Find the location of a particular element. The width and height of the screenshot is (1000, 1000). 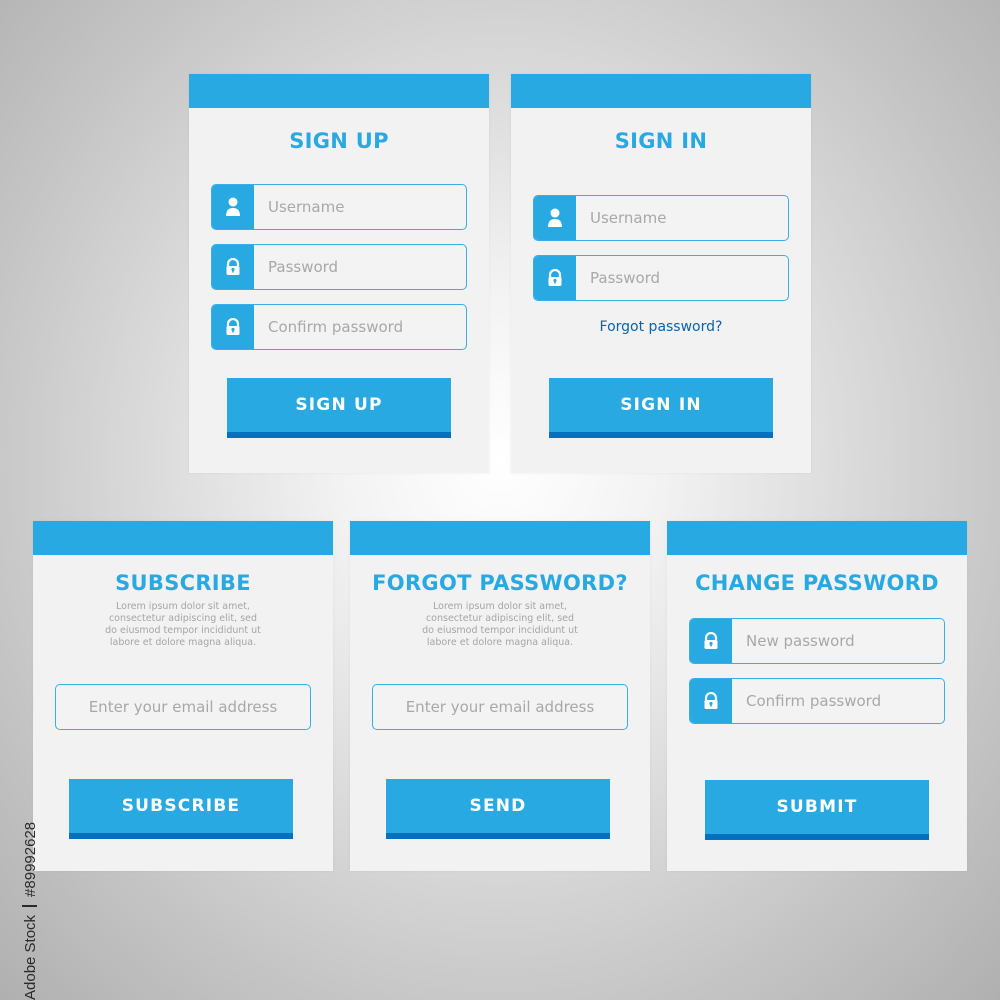

credit-brand: Adobe Stock is located at coordinates (30, 957).